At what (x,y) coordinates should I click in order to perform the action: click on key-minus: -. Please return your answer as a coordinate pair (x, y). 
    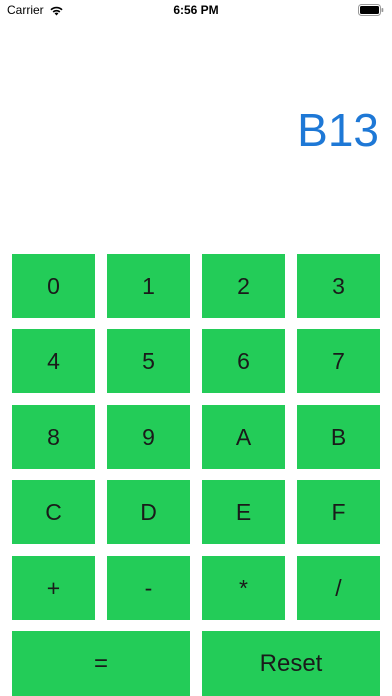
    Looking at the image, I should click on (148, 588).